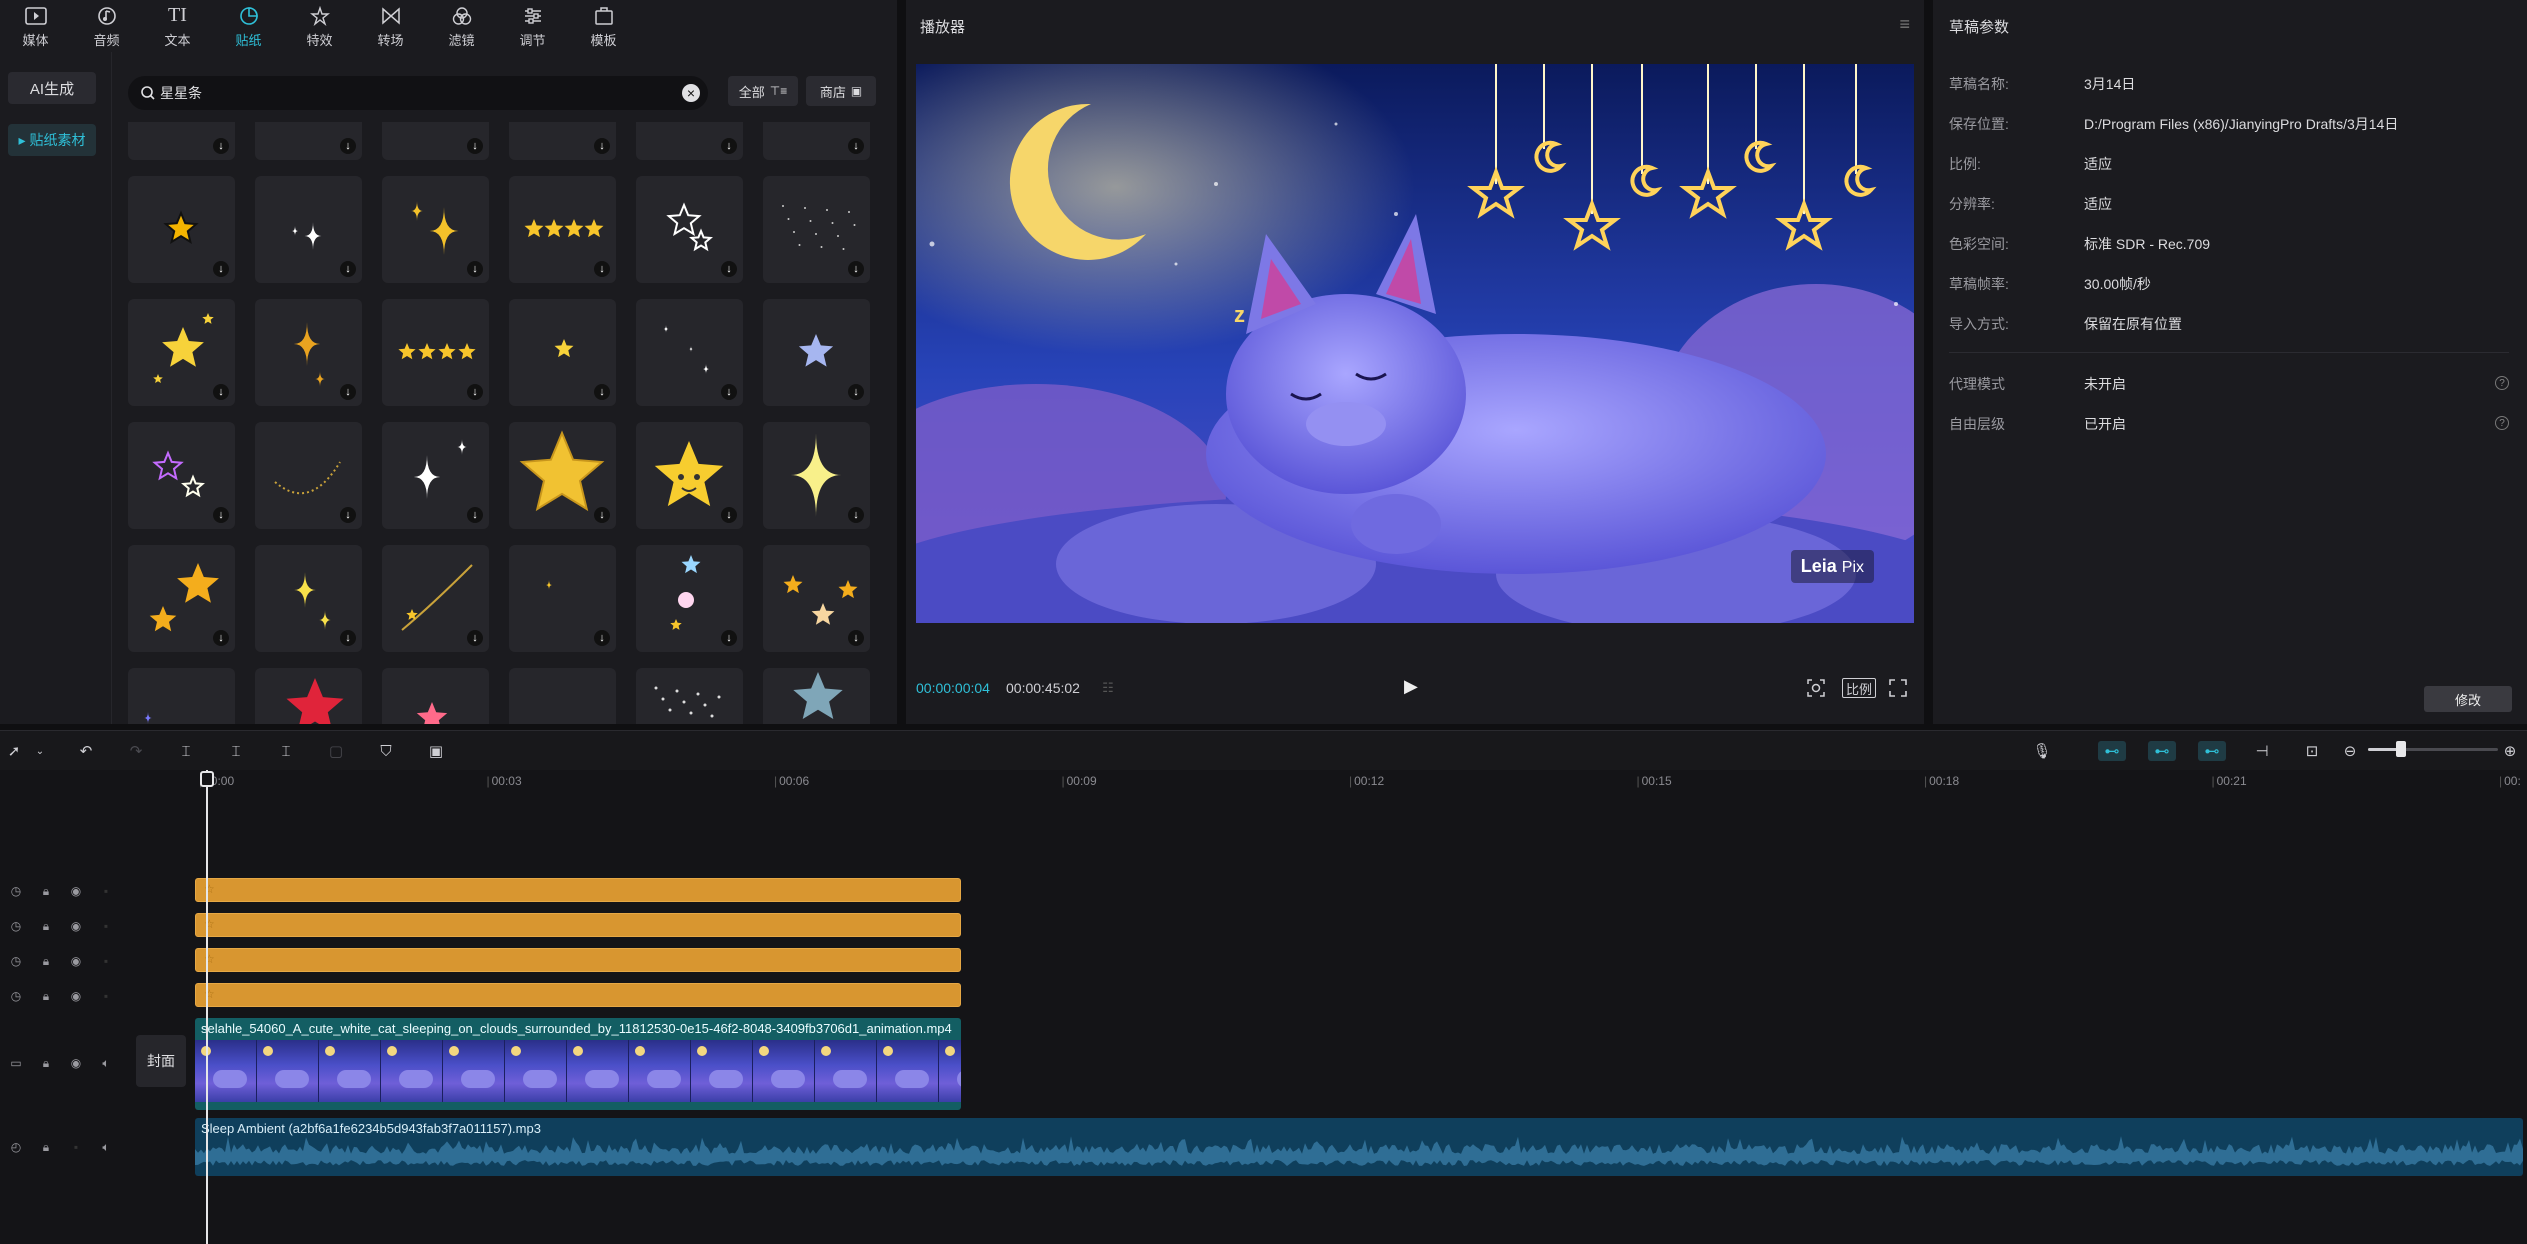  Describe the element at coordinates (161, 1061) in the screenshot. I see `cover-button: 封面` at that location.